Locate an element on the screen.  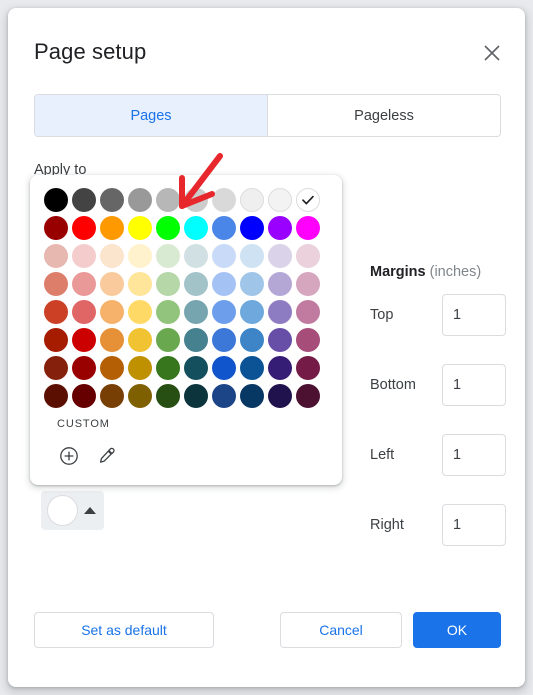
margin-input-left is located at coordinates (474, 455).